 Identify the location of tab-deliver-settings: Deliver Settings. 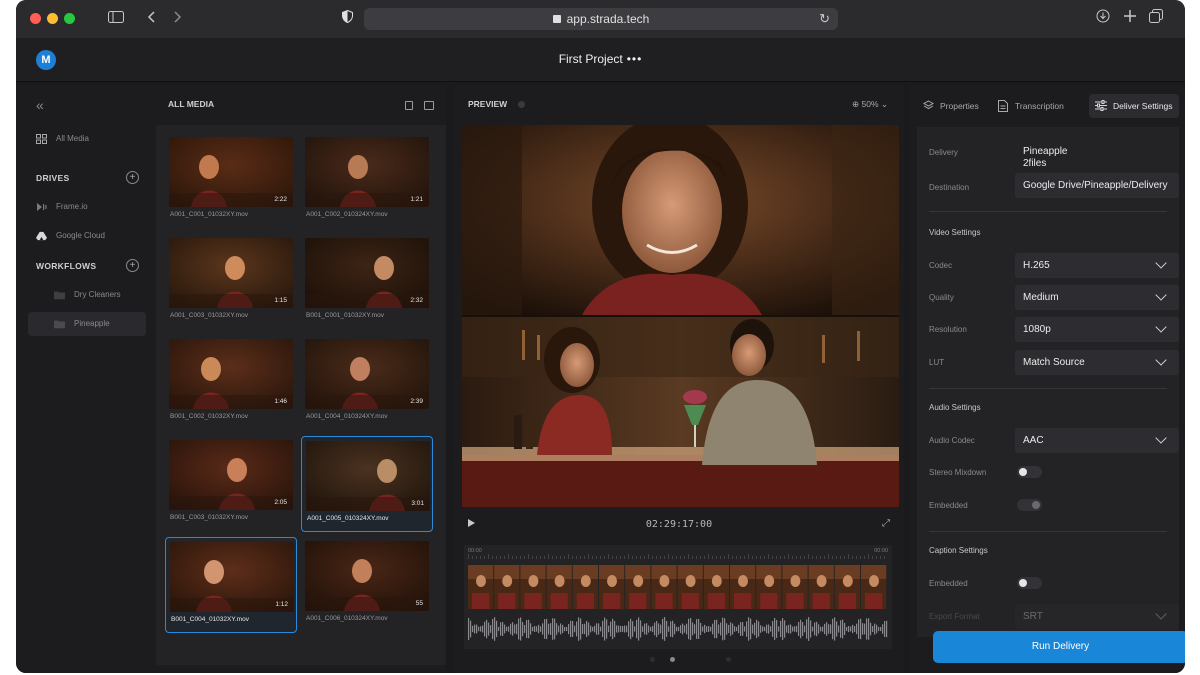
(1134, 106).